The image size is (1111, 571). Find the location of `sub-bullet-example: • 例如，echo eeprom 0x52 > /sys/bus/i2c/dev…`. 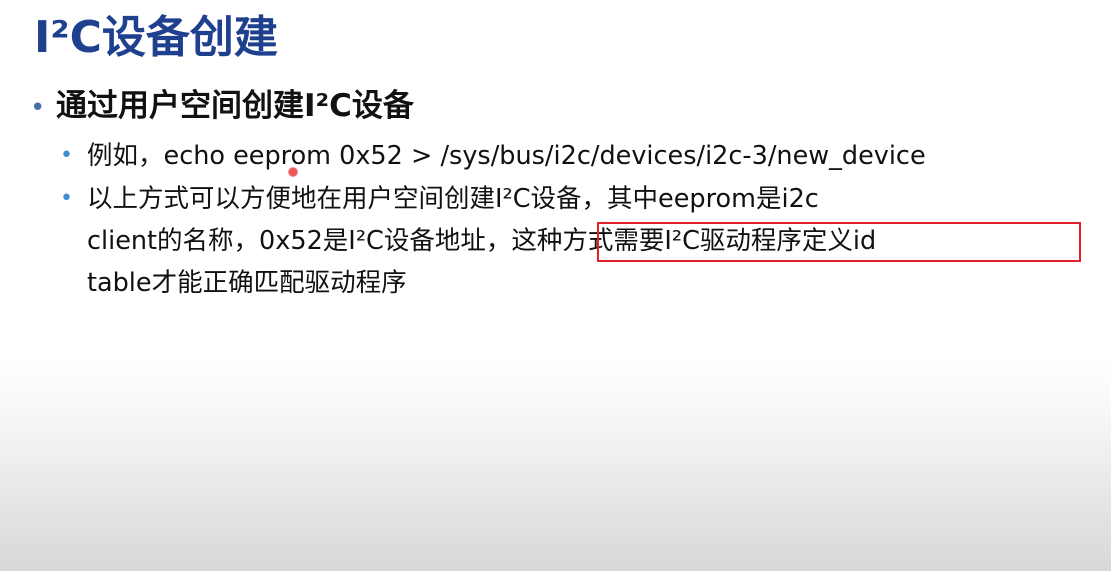

sub-bullet-example: • 例如，echo eeprom 0x52 > /sys/bus/i2c/dev… is located at coordinates (493, 156).